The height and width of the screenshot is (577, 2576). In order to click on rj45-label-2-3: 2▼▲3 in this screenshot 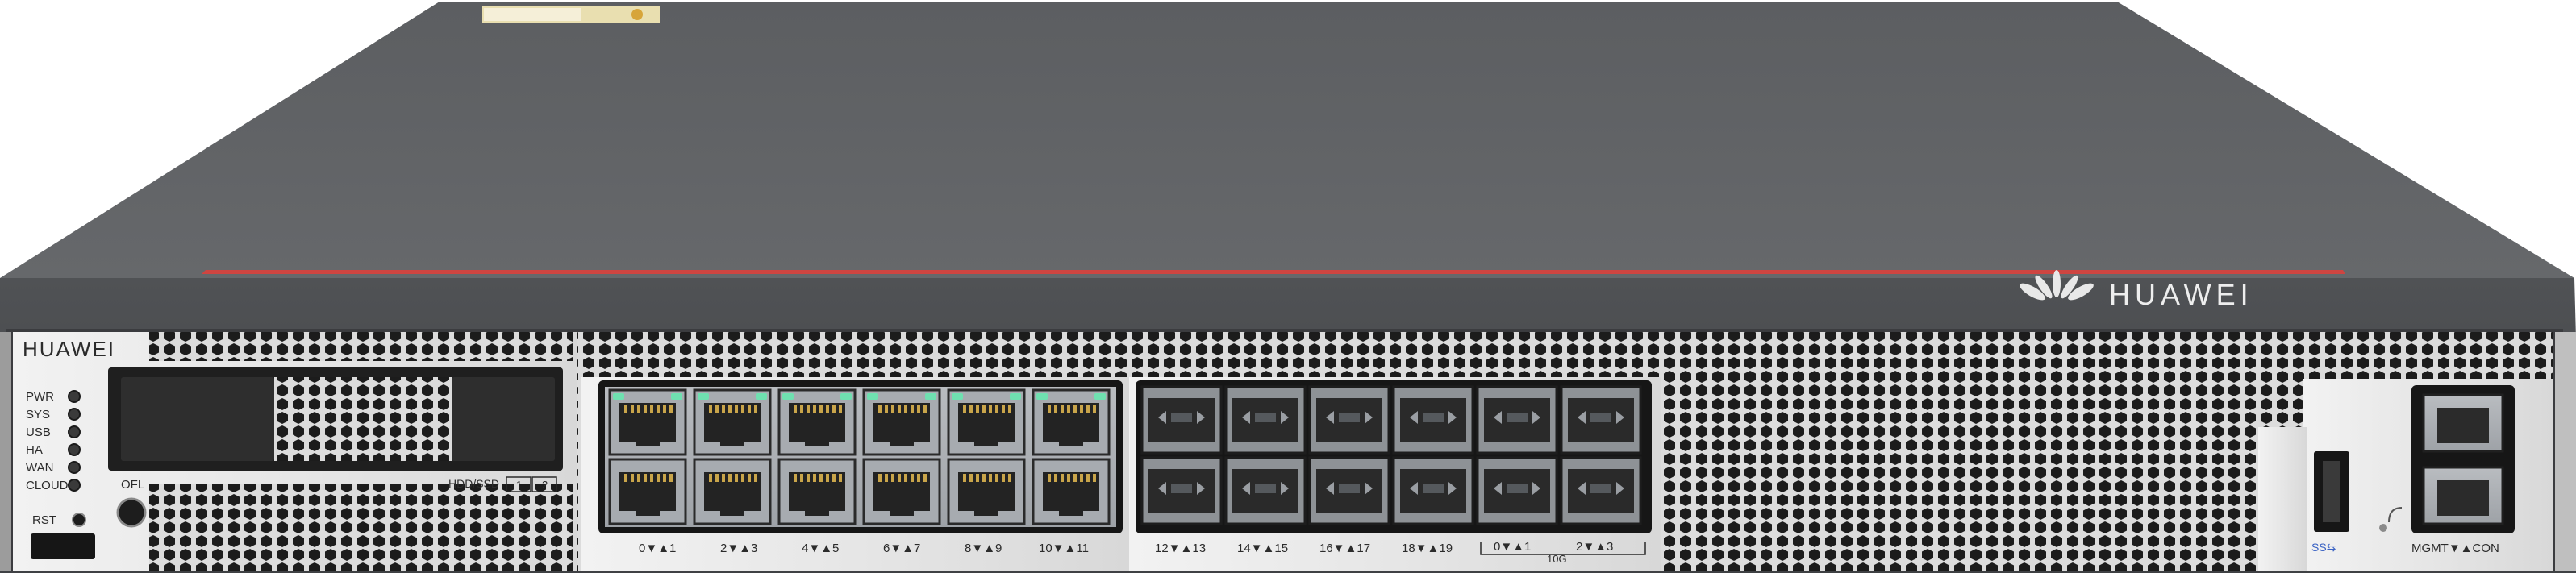, I will do `click(738, 548)`.